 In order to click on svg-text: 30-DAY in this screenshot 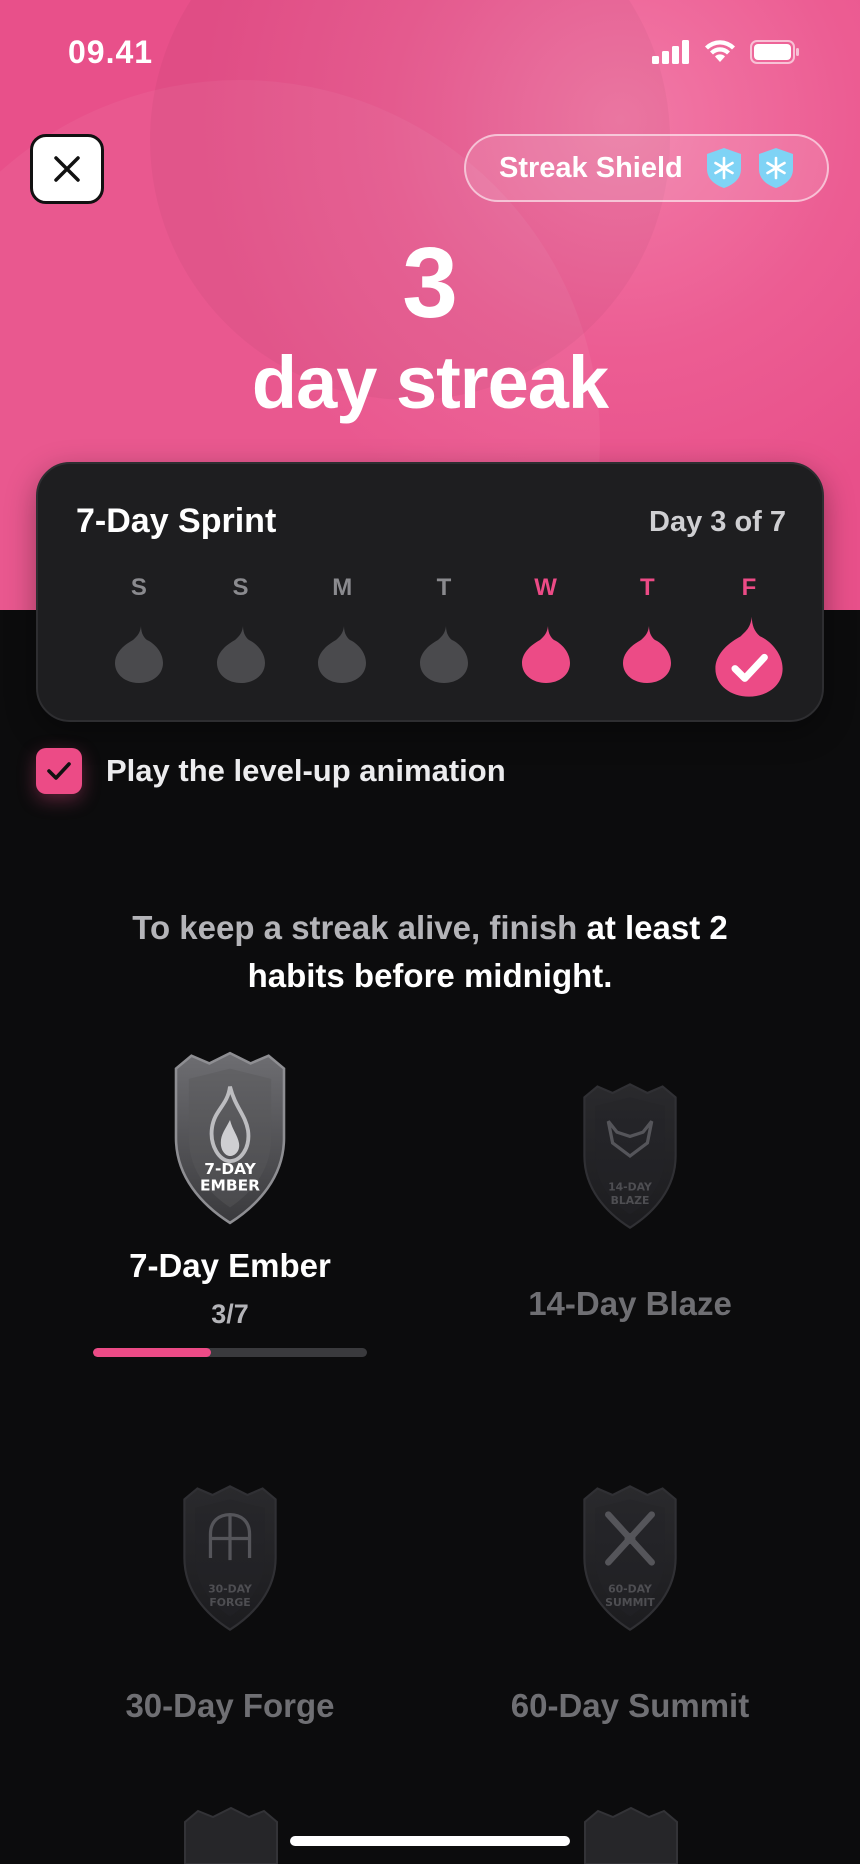, I will do `click(230, 1589)`.